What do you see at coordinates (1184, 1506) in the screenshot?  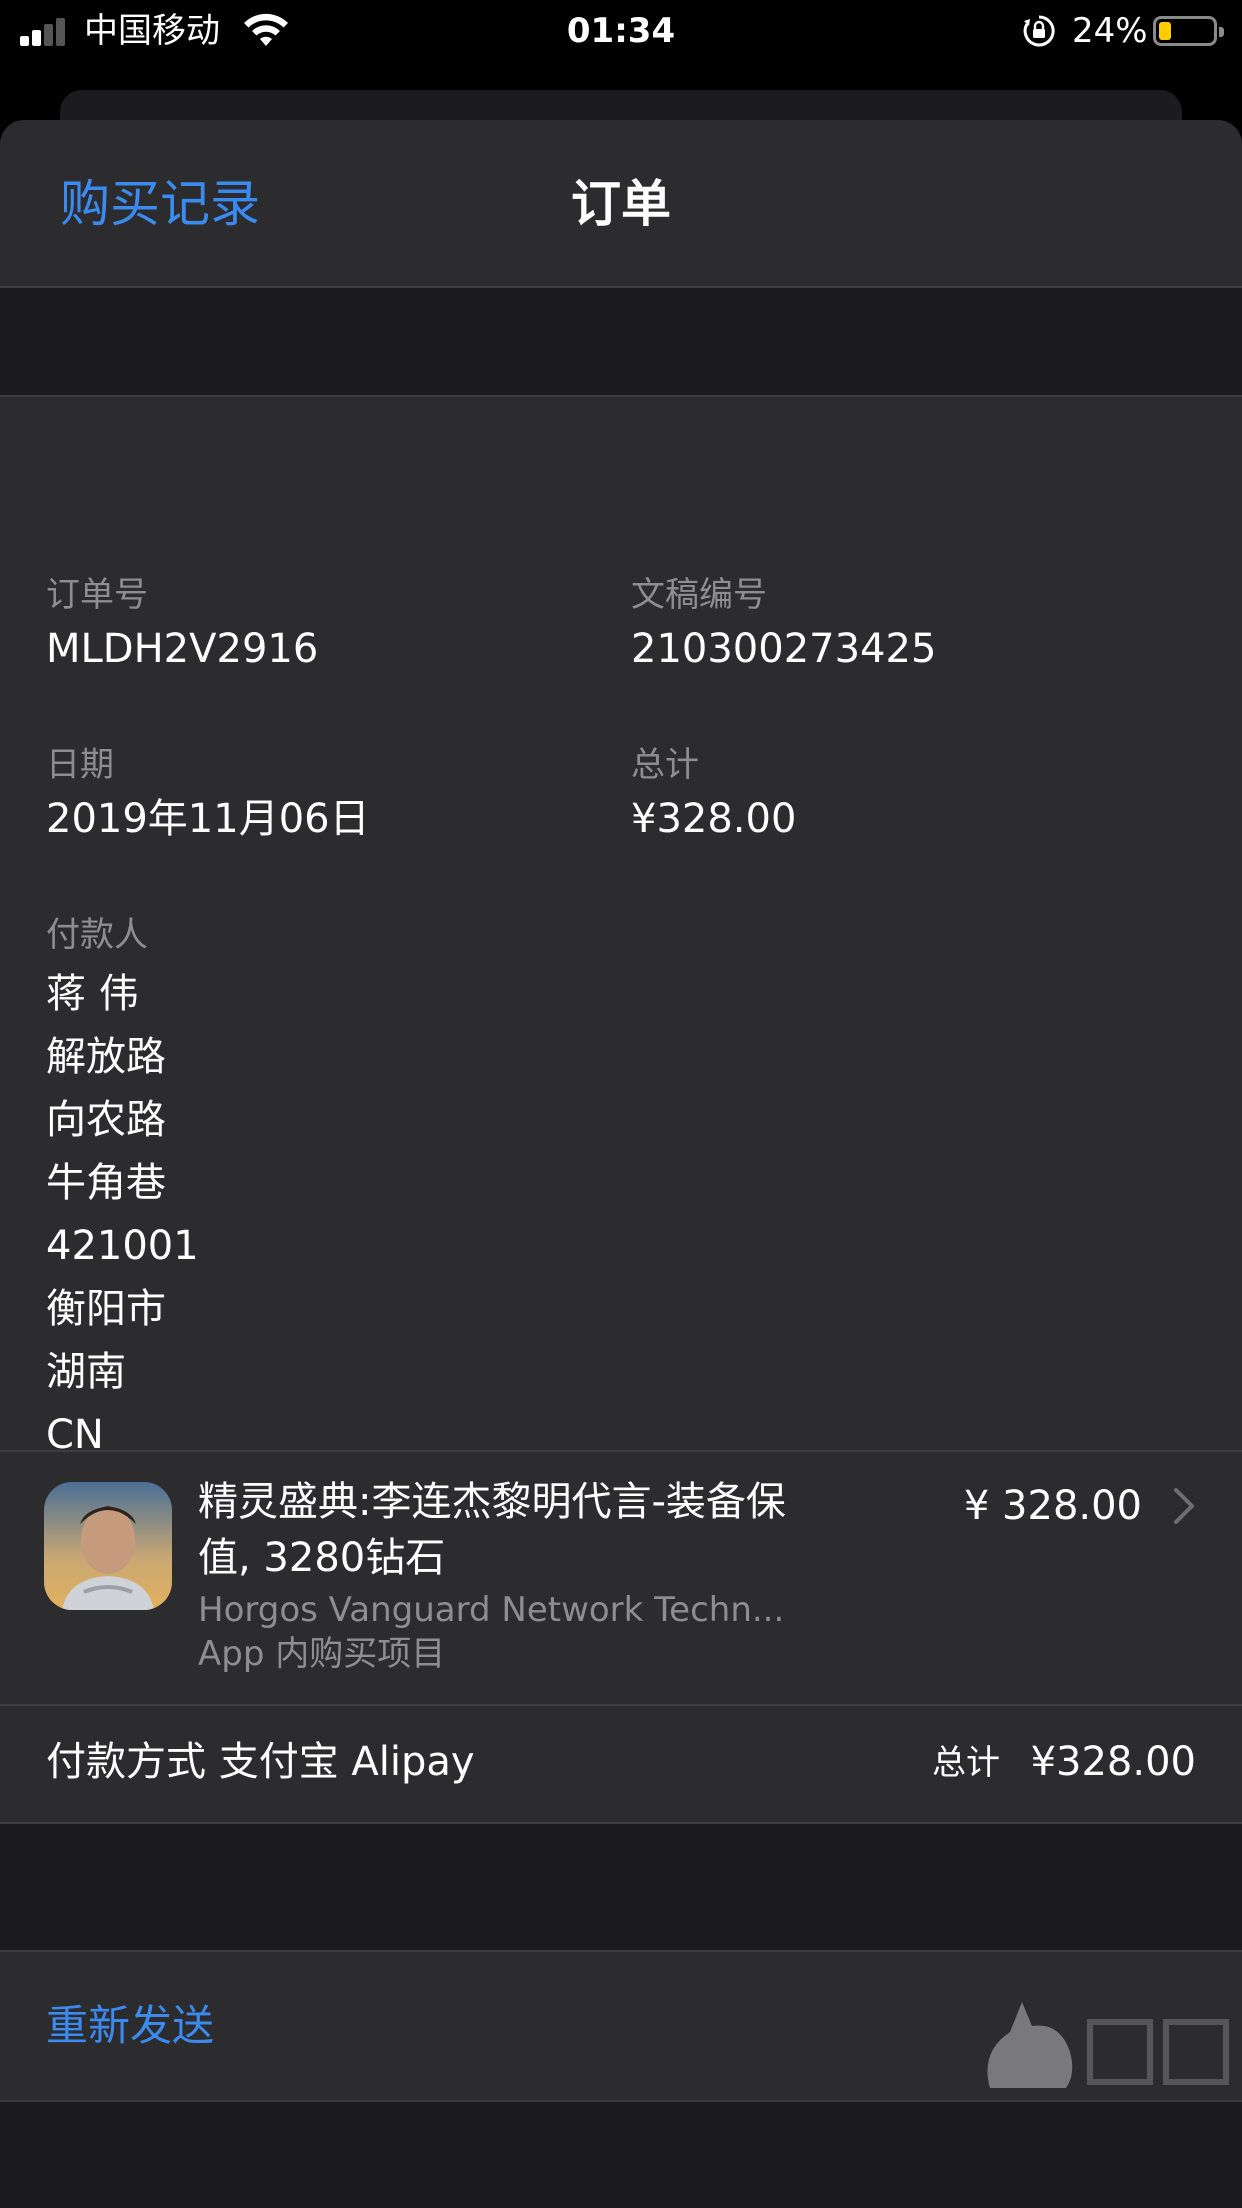 I see `chevron-right-icon` at bounding box center [1184, 1506].